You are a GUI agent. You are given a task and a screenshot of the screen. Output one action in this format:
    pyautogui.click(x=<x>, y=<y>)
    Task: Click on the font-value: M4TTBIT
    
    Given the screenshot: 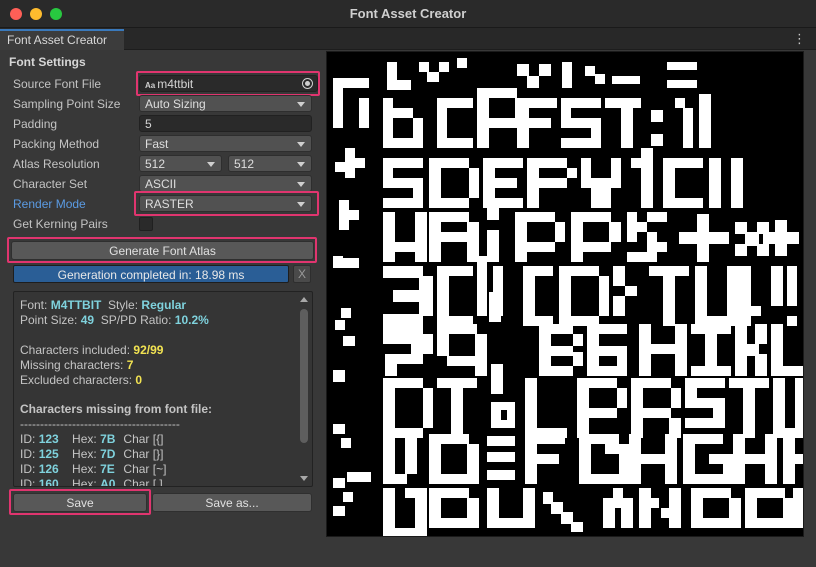 What is the action you would take?
    pyautogui.click(x=76, y=305)
    